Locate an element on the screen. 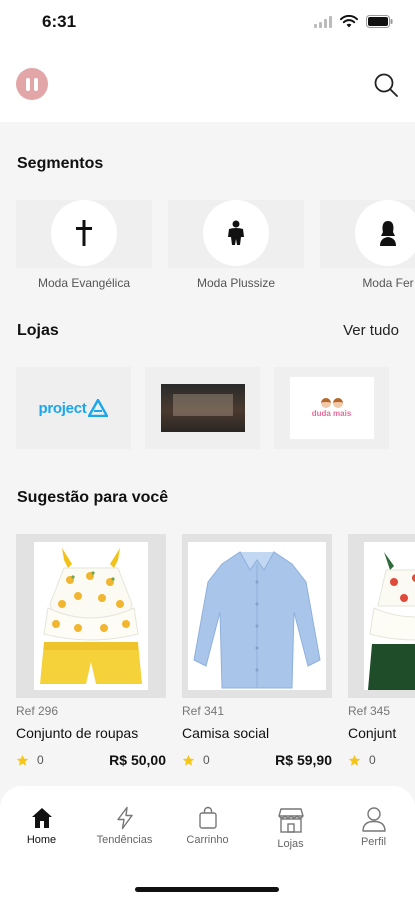 The width and height of the screenshot is (415, 900). segment-moda-plussize: Moda Plussize is located at coordinates (236, 250).